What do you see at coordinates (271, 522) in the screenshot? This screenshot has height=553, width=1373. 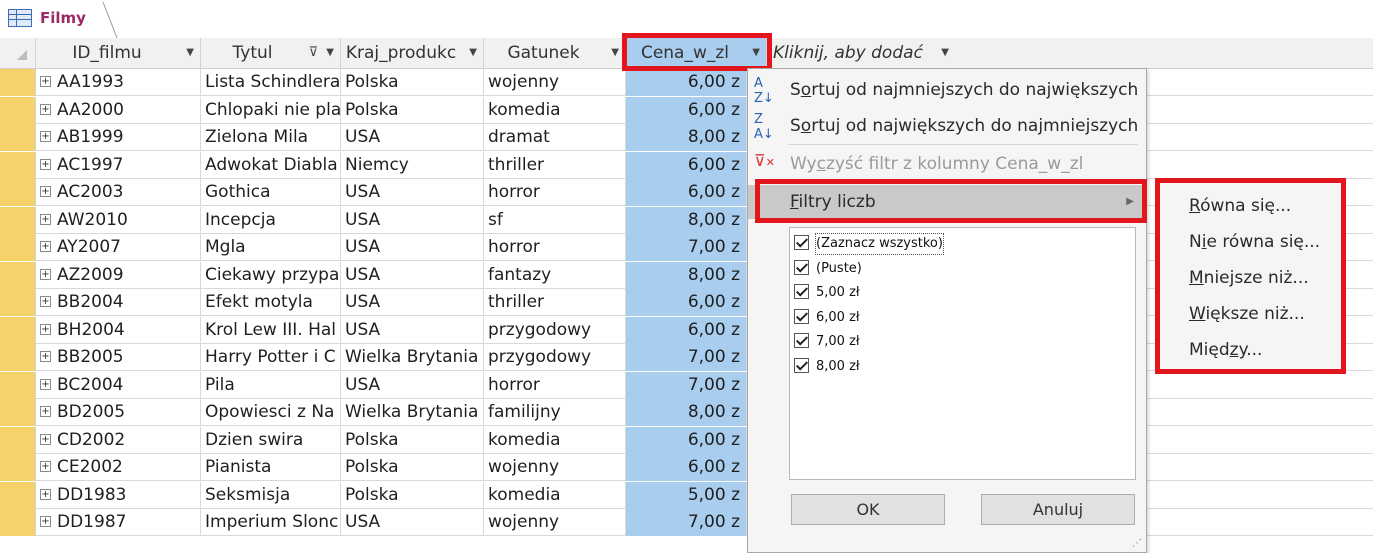 I see `table-cell: Imperium Slonc` at bounding box center [271, 522].